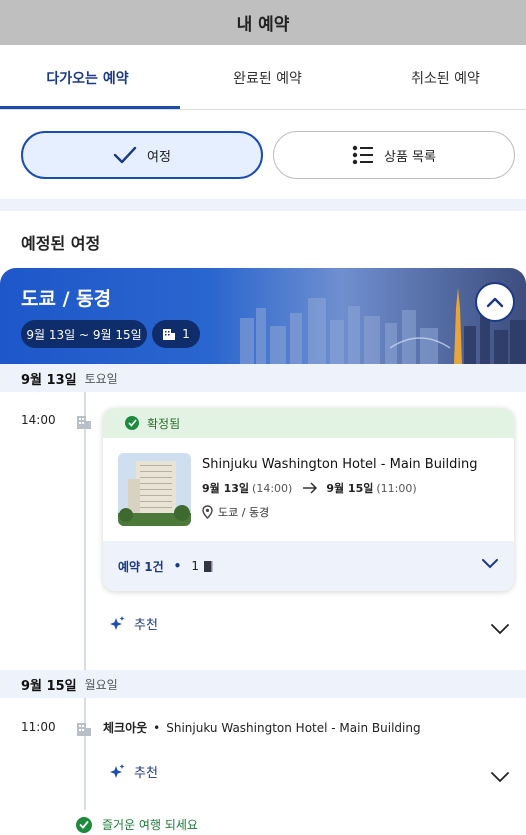 This screenshot has width=526, height=835. What do you see at coordinates (125, 728) in the screenshot?
I see `checkout-label: 체크아웃` at bounding box center [125, 728].